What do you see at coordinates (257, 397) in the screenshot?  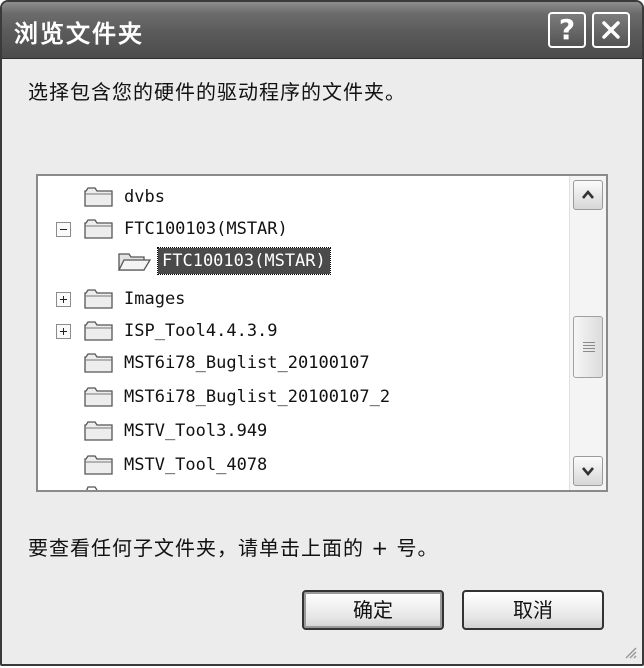 I see `tree-item-label: MST6i78_Buglist_20100107_2` at bounding box center [257, 397].